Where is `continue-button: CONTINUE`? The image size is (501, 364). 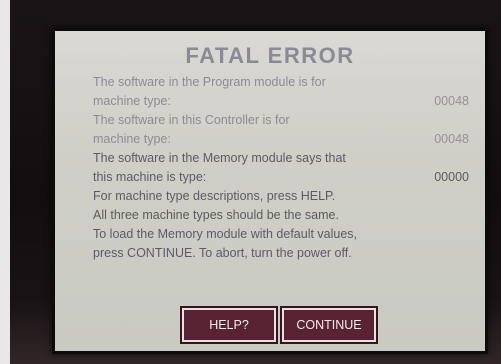
continue-button: CONTINUE is located at coordinates (329, 325).